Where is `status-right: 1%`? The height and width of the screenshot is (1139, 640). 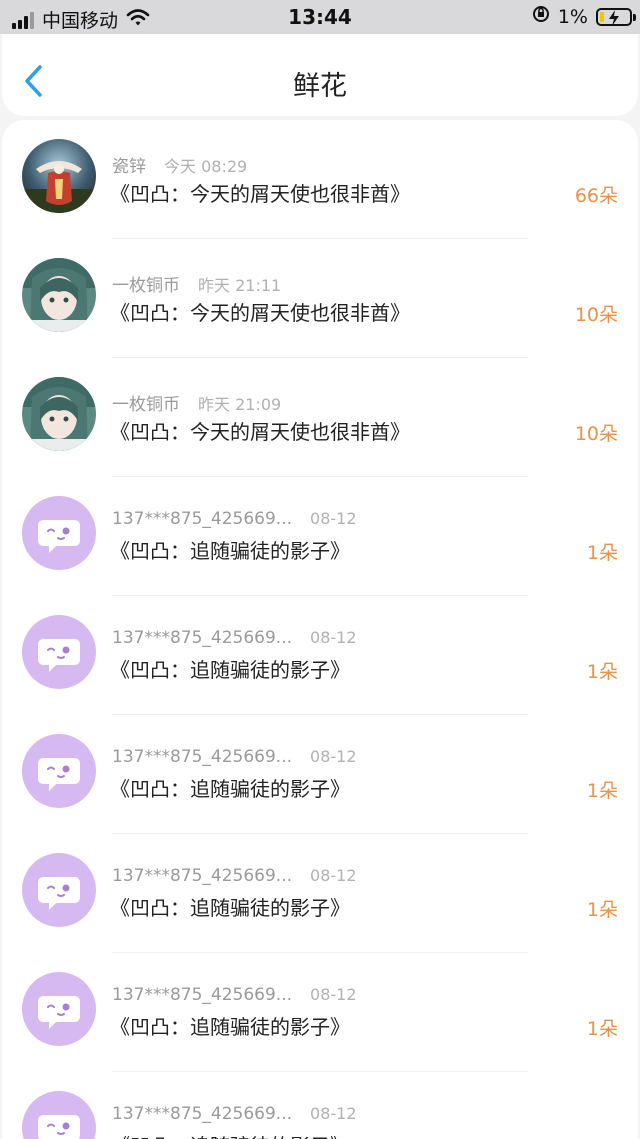
status-right: 1% is located at coordinates (584, 16).